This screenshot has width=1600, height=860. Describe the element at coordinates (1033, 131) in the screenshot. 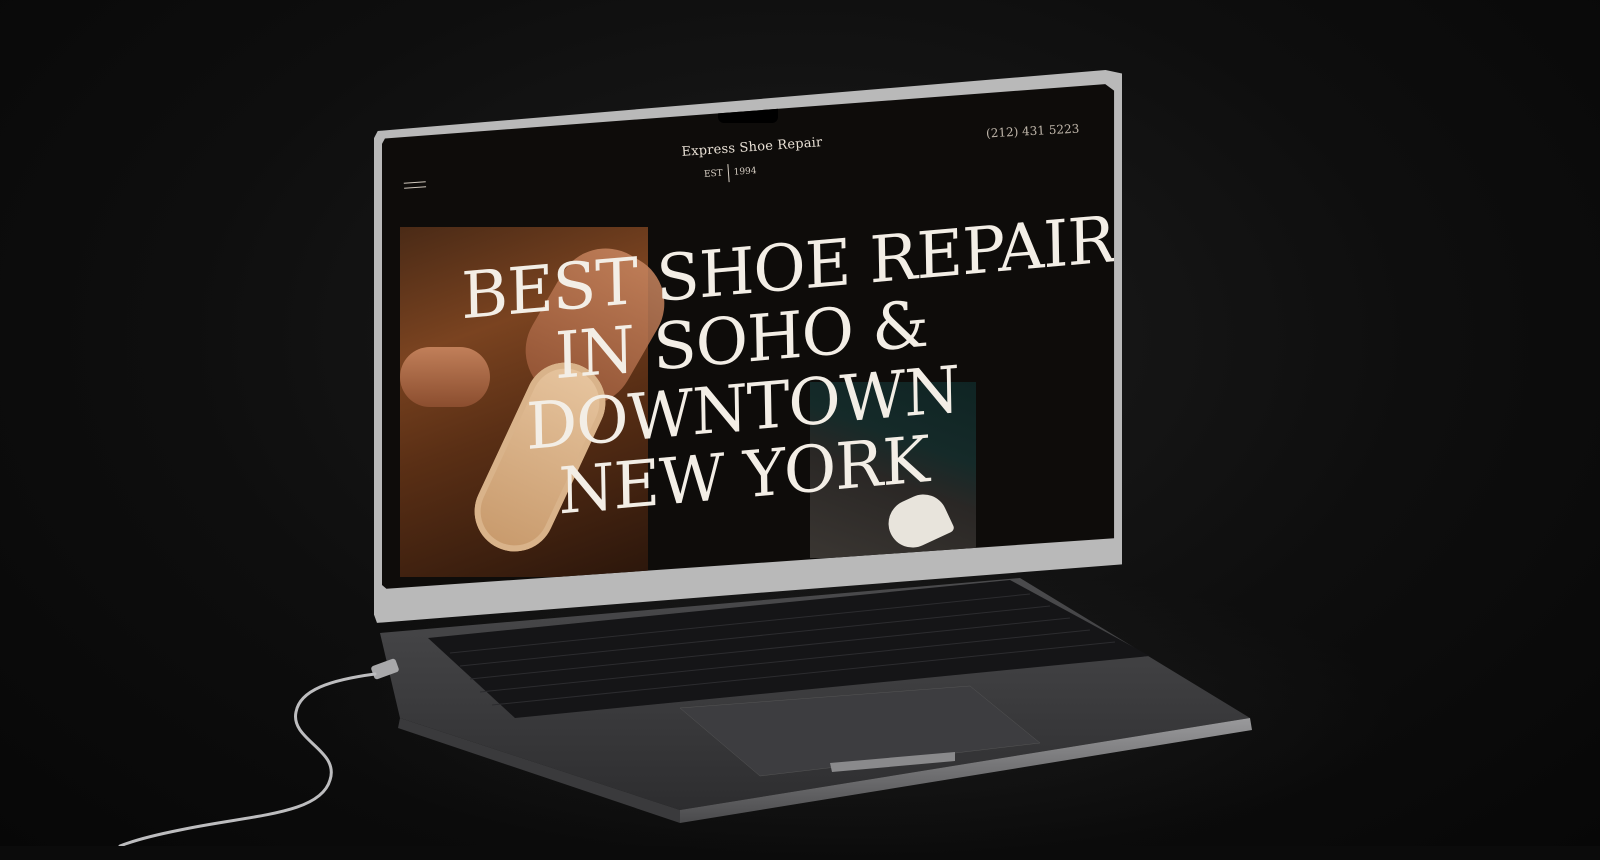

I see `phone-number: (212) 431 5223` at that location.